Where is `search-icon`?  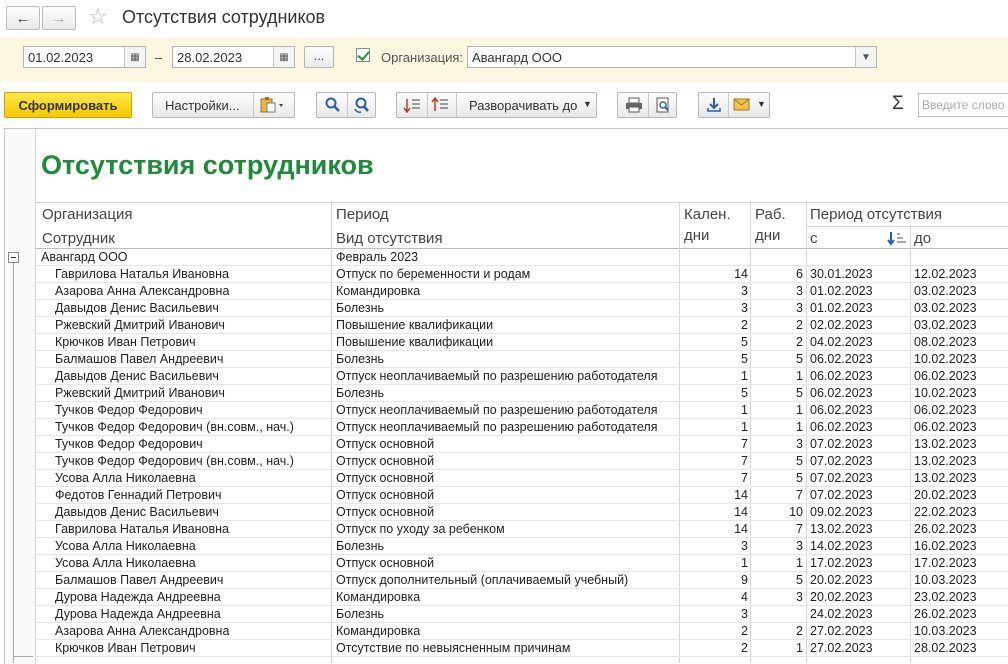 search-icon is located at coordinates (333, 106).